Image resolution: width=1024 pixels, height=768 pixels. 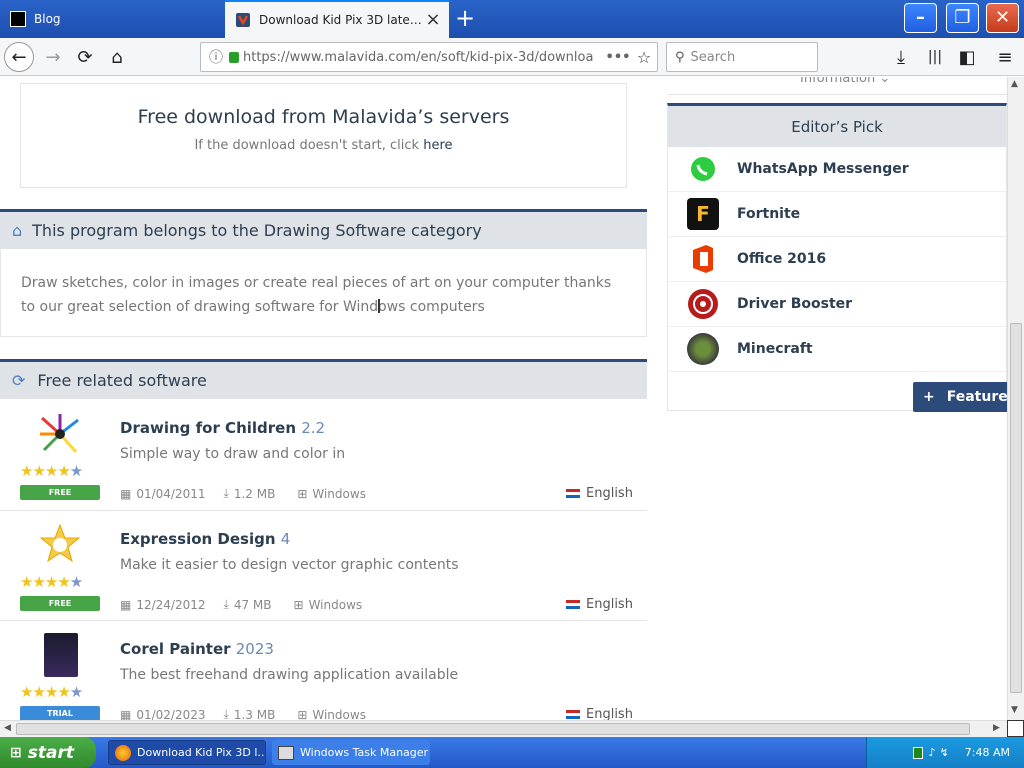 I want to click on whatsapp-icon, so click(x=703, y=169).